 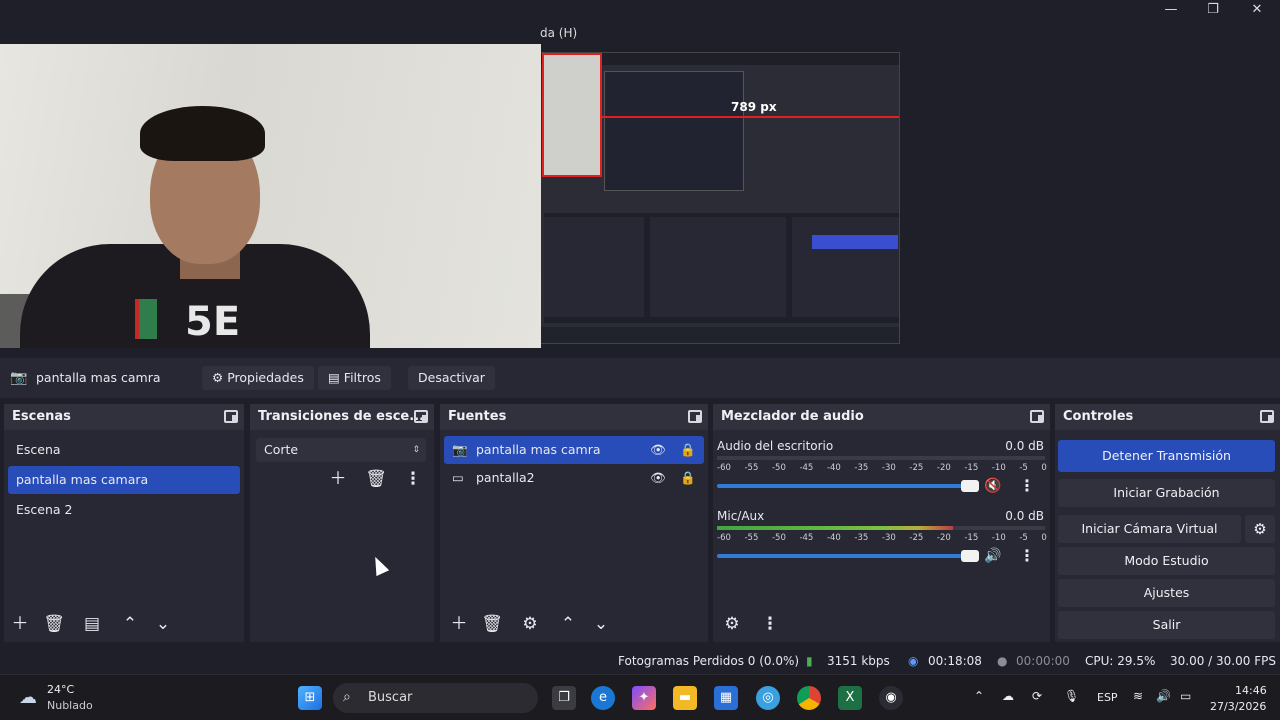 What do you see at coordinates (861, 538) in the screenshot?
I see `meter-tick-label: -35` at bounding box center [861, 538].